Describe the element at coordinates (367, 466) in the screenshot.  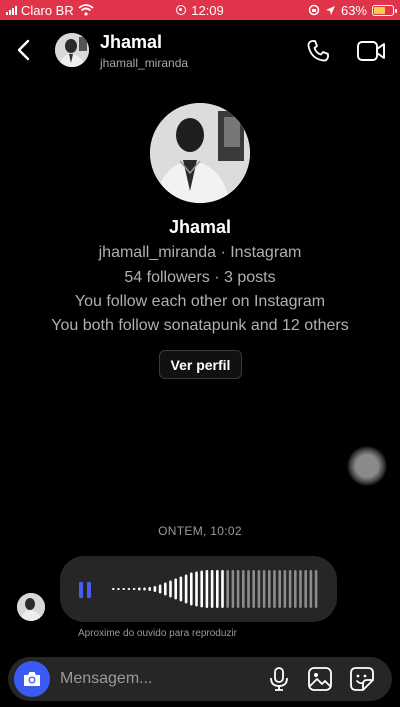
I see `floating-touch-indicator` at that location.